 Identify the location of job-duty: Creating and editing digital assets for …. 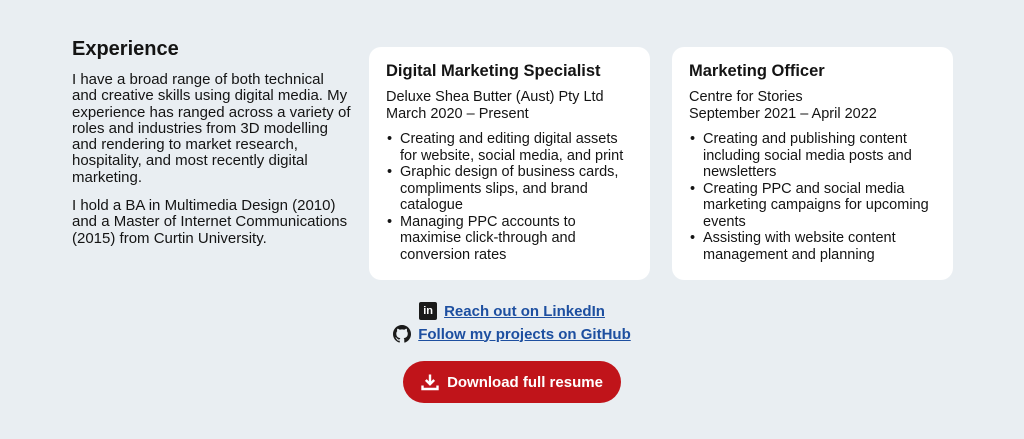
(510, 147).